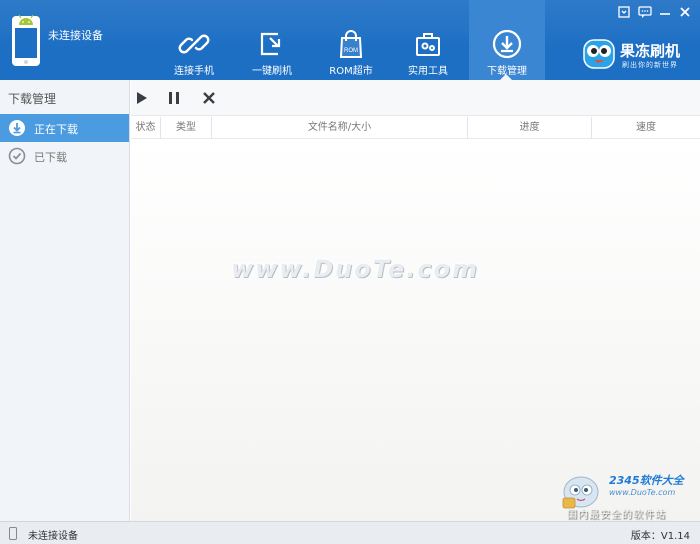 Image resolution: width=700 pixels, height=544 pixels. I want to click on cancel-icon, so click(209, 98).